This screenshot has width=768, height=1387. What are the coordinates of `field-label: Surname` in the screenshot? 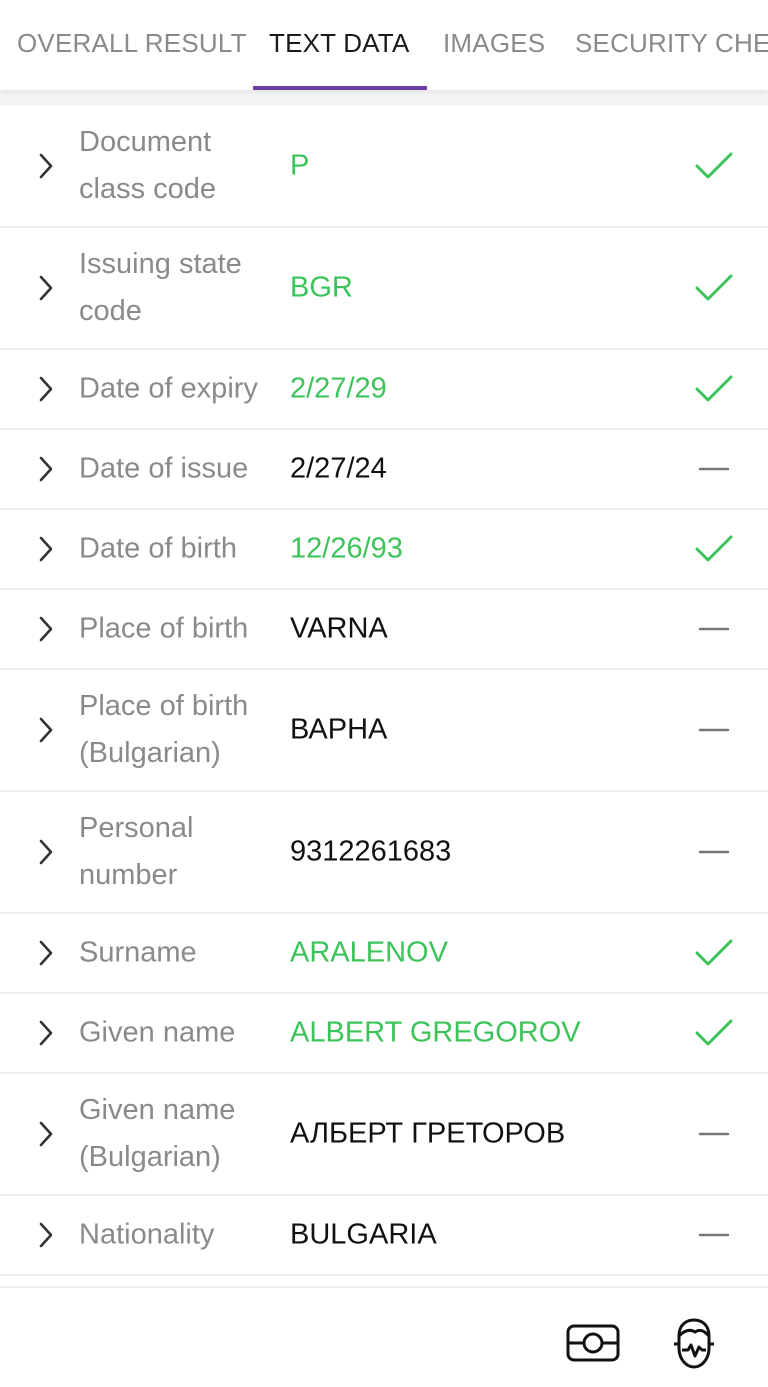 It's located at (138, 952).